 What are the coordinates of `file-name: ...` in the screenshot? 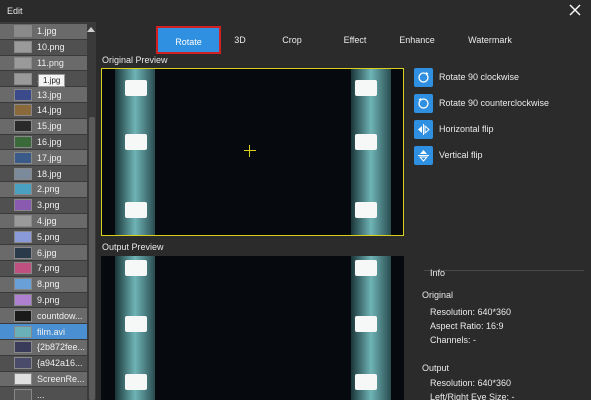 It's located at (41, 394).